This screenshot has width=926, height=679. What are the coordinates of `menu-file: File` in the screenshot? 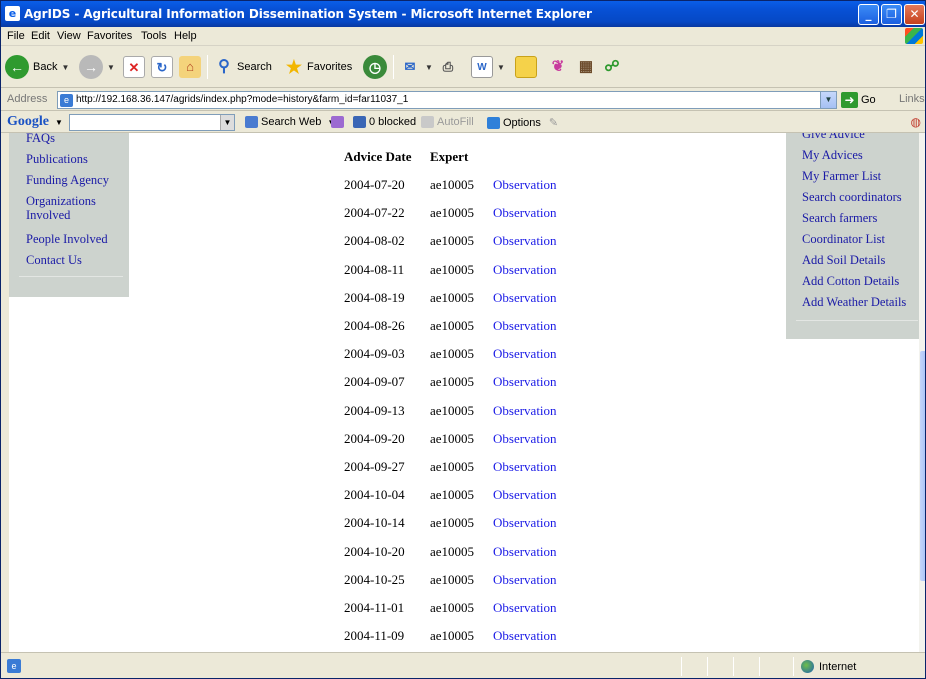 It's located at (16, 36).